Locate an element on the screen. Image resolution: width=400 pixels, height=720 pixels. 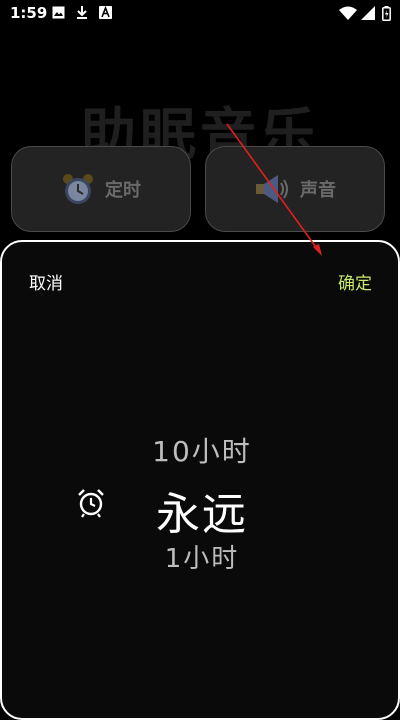
cancel-button: 取消 is located at coordinates (46, 281).